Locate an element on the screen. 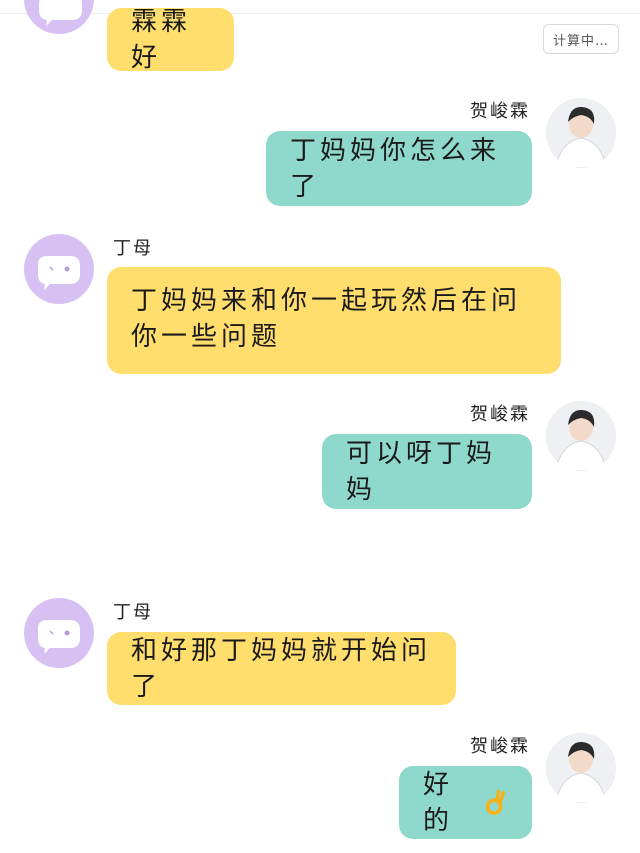 This screenshot has height=853, width=640. message-bubble: 丁妈妈来和你一起玩然后在问你一些问题 is located at coordinates (334, 320).